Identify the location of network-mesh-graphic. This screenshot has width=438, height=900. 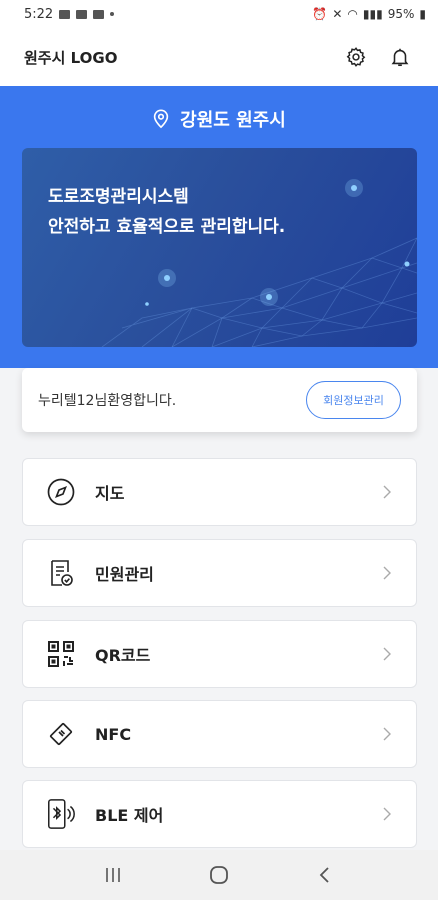
(259, 263).